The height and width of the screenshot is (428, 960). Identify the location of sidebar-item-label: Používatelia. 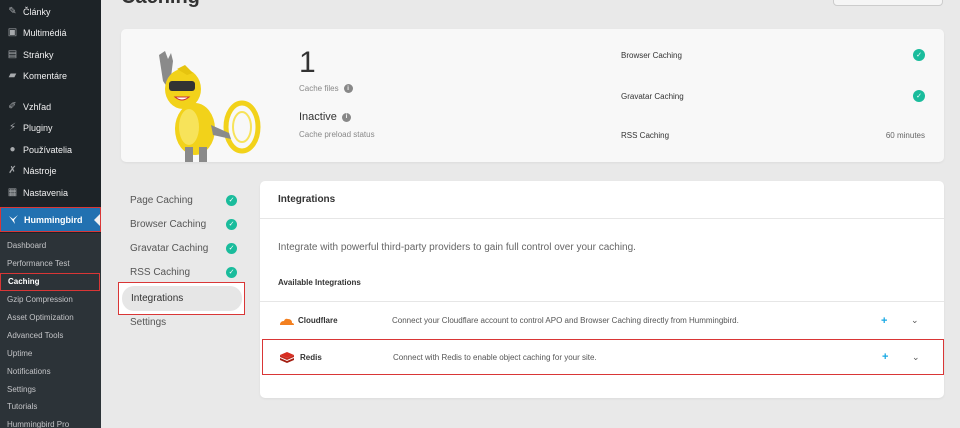
(48, 149).